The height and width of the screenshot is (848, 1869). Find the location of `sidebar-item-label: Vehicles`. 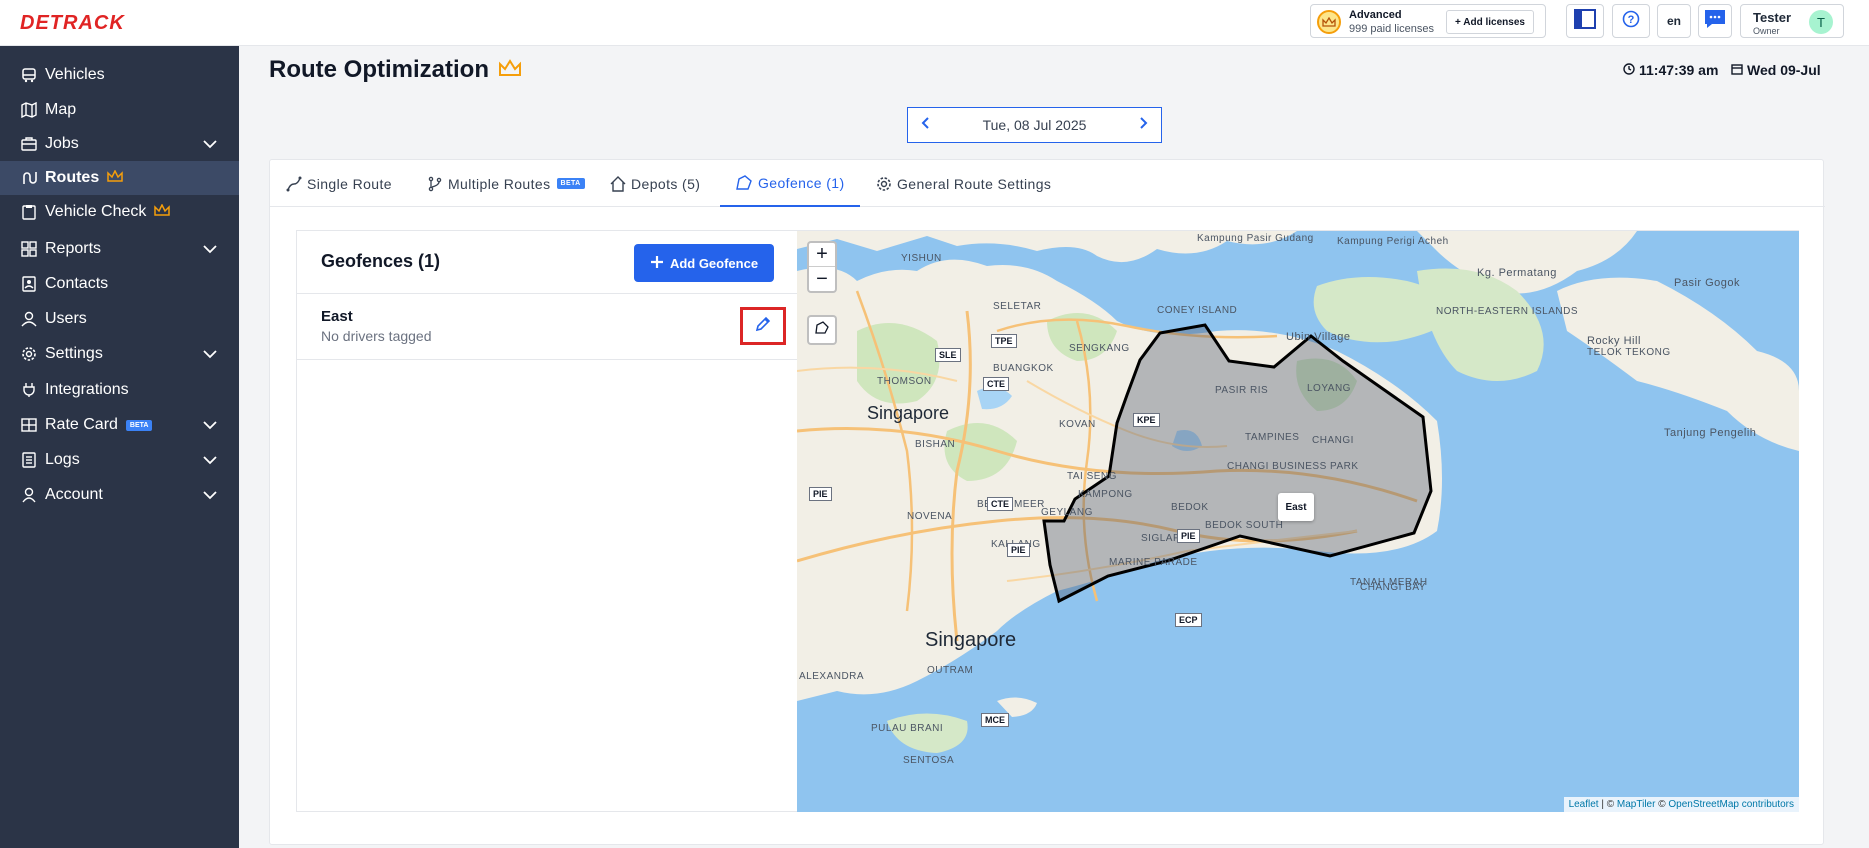

sidebar-item-label: Vehicles is located at coordinates (75, 74).